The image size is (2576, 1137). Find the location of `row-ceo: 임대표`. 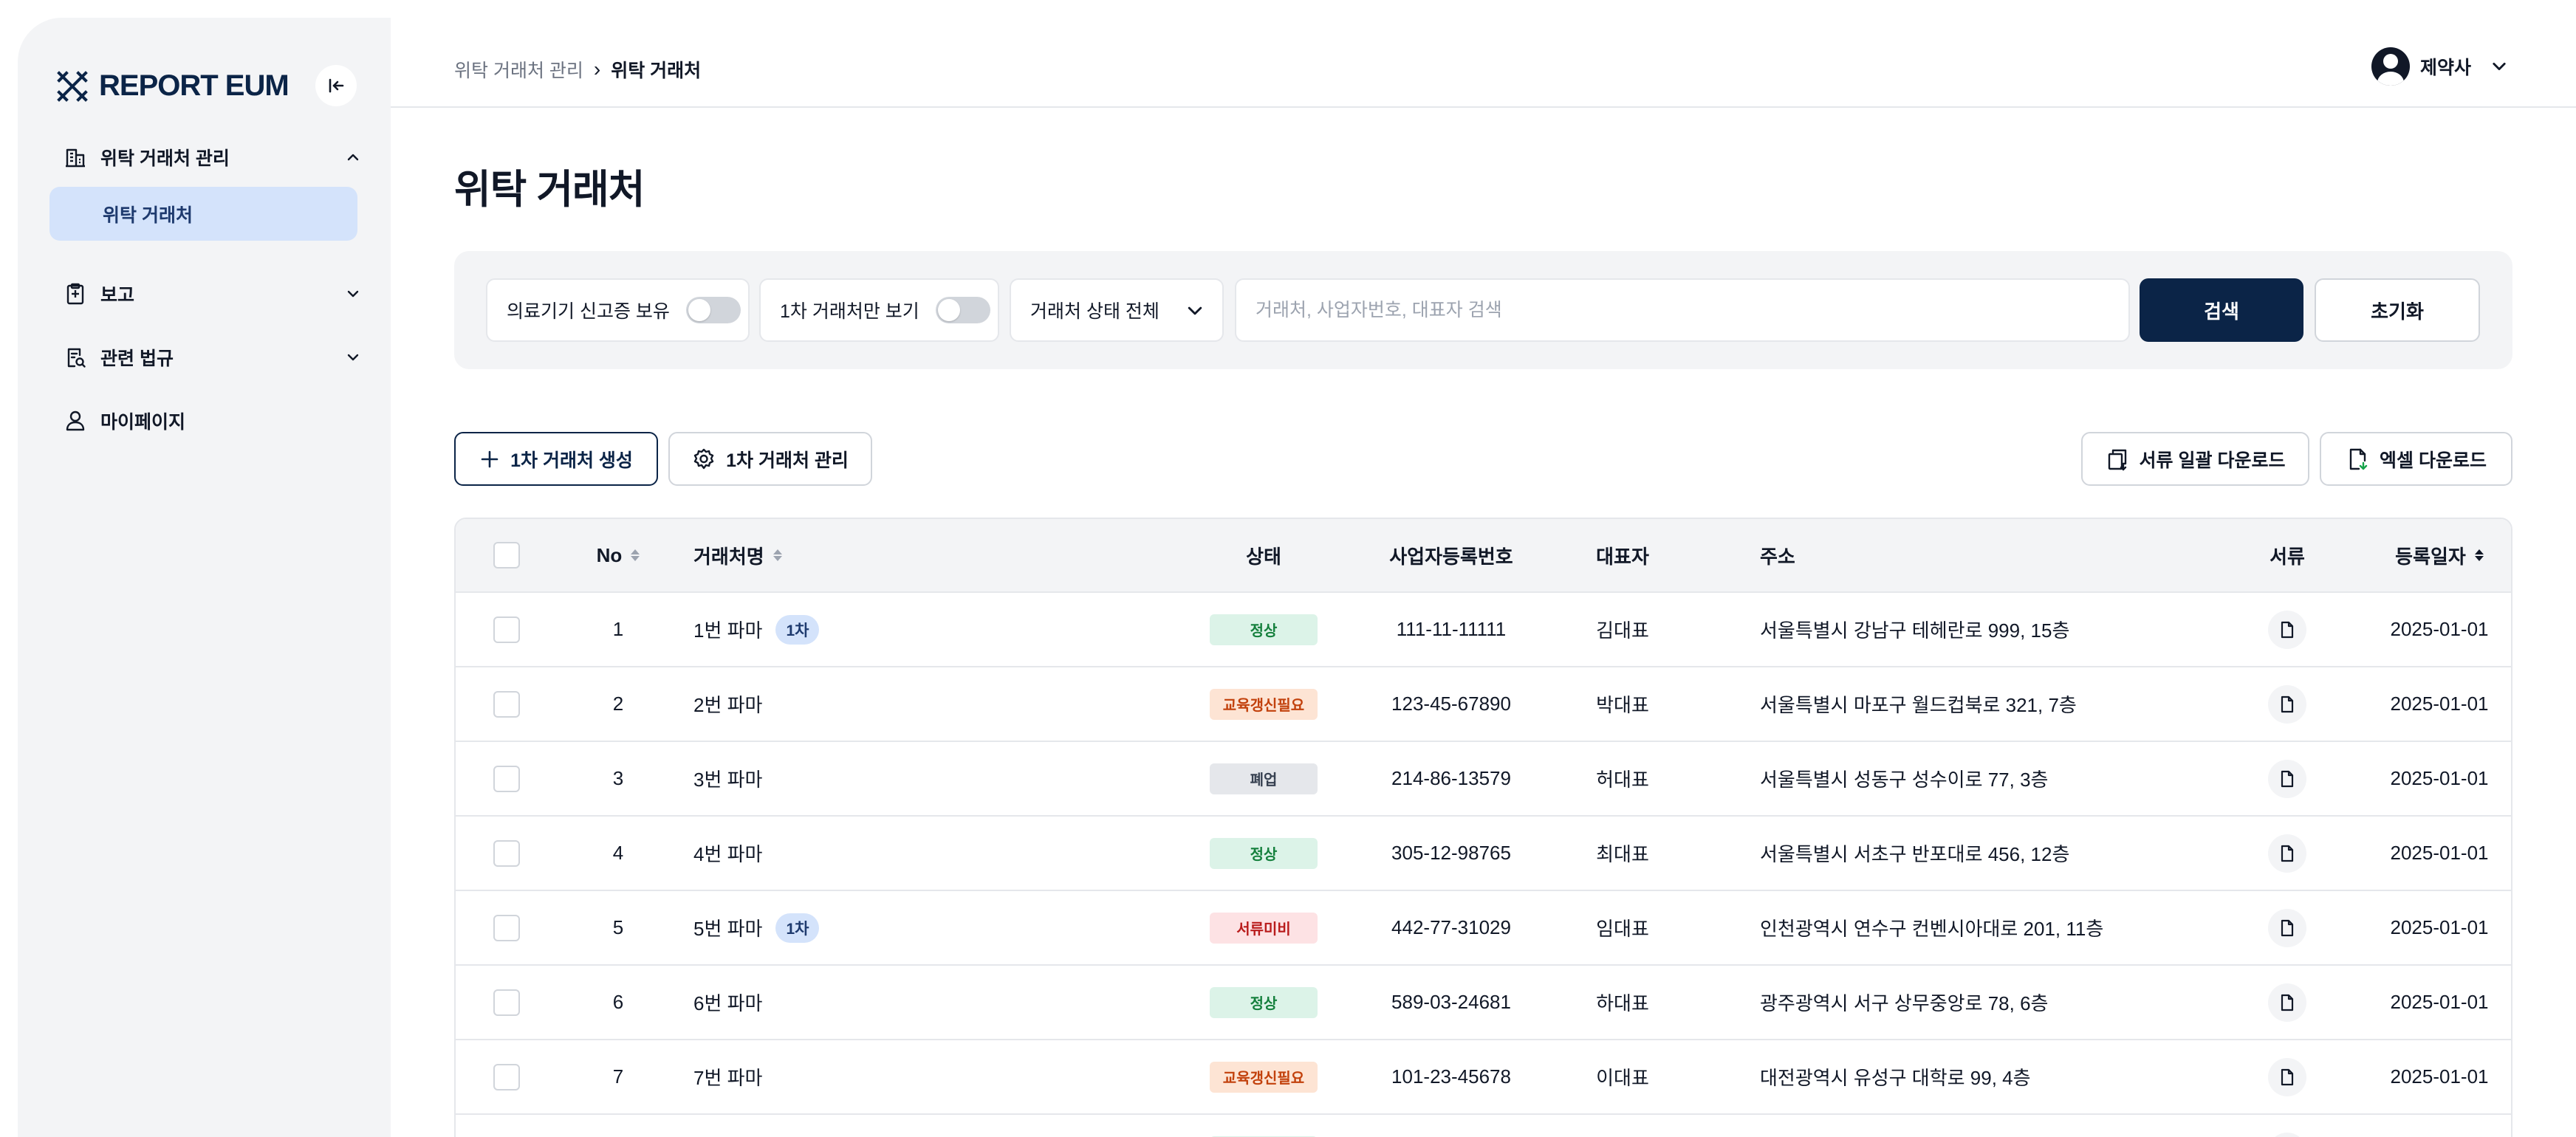

row-ceo: 임대표 is located at coordinates (1622, 929).